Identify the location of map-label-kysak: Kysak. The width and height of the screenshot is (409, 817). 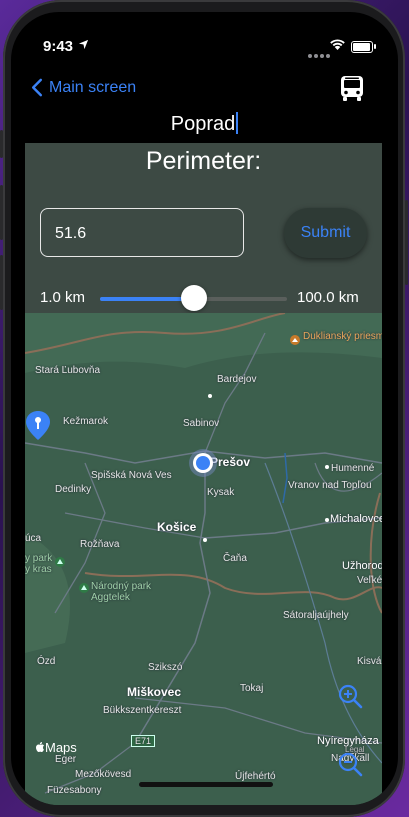
(221, 492).